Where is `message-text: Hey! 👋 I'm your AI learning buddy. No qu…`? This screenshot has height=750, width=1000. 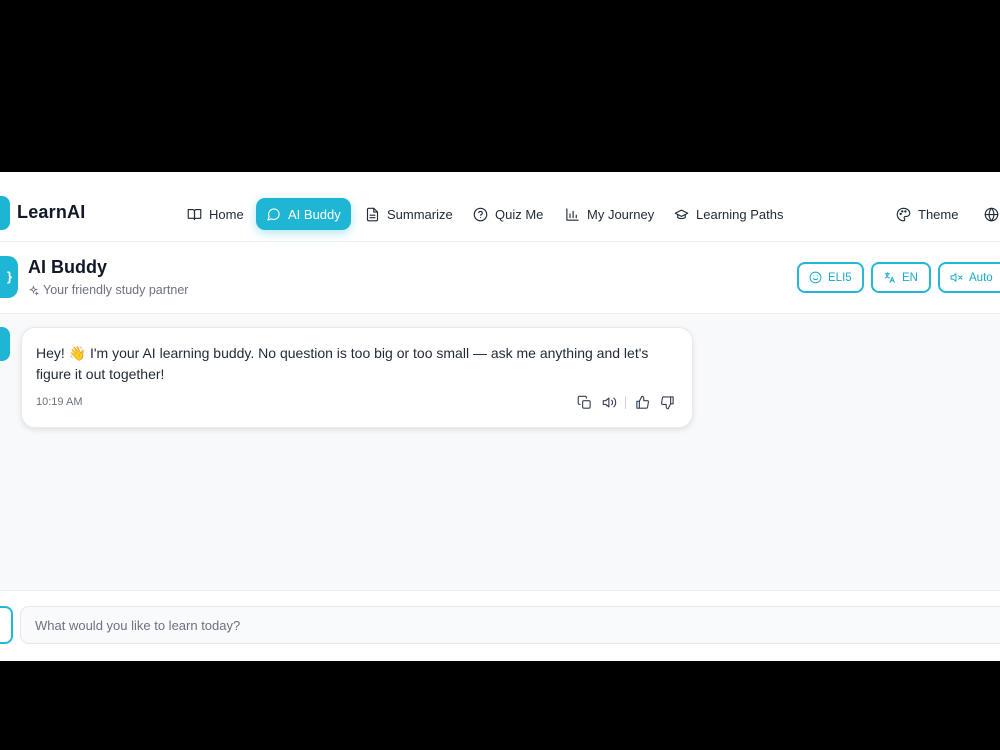
message-text: Hey! 👋 I'm your AI learning buddy. No qu… is located at coordinates (342, 363).